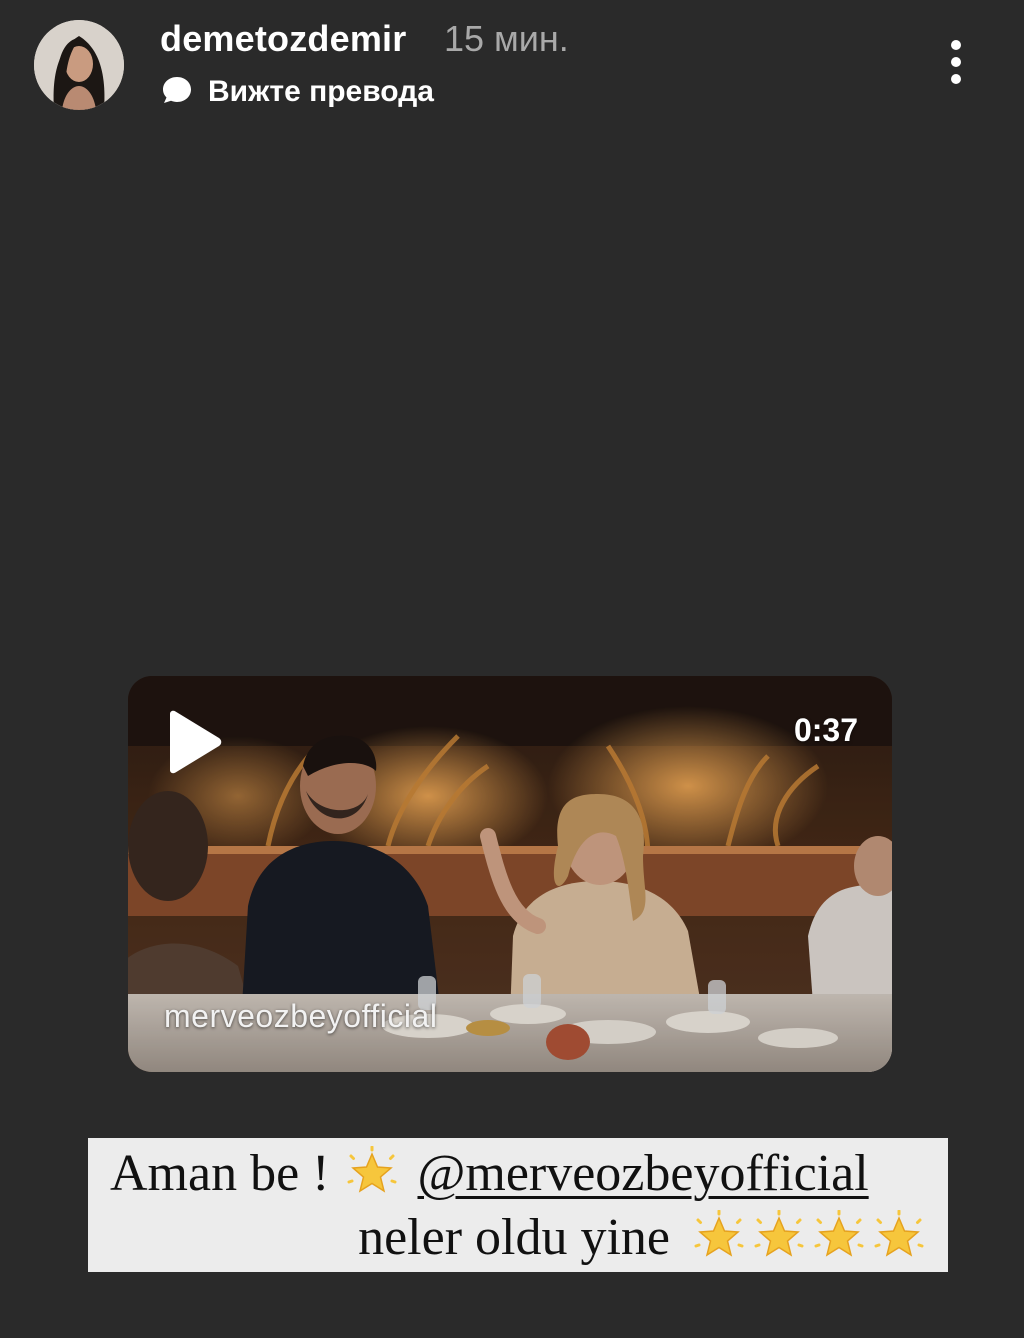 The image size is (1024, 1338). Describe the element at coordinates (514, 1237) in the screenshot. I see `caption-text-2: neler oldu yine` at that location.